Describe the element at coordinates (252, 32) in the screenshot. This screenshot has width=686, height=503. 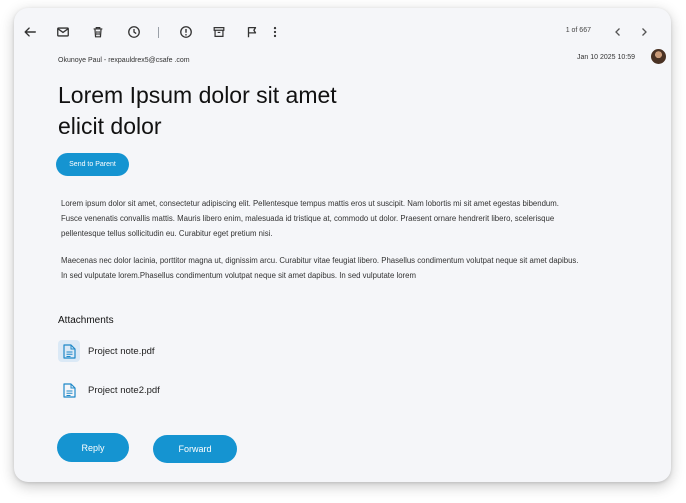
I see `flag-icon` at that location.